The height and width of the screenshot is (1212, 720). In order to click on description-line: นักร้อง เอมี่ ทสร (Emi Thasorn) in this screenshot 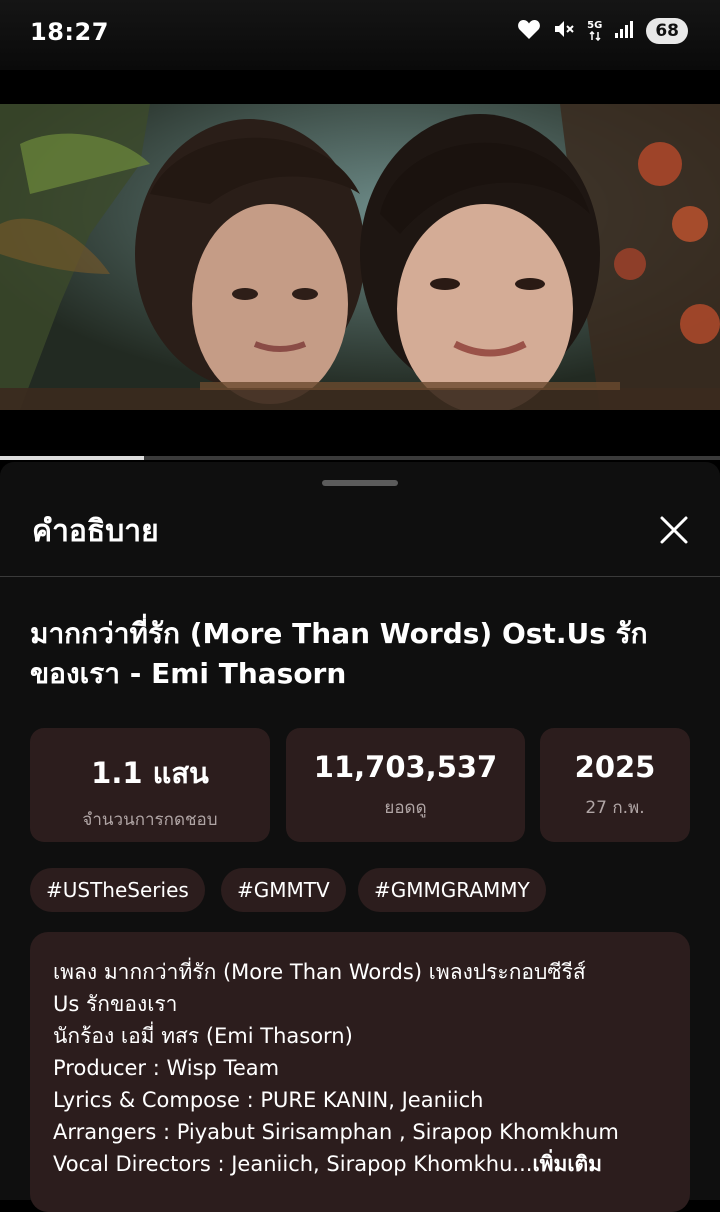, I will do `click(203, 1036)`.